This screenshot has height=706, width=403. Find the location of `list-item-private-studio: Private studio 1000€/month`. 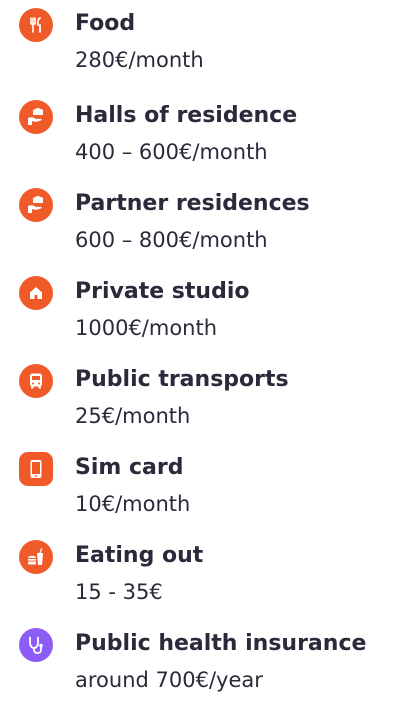

list-item-private-studio: Private studio 1000€/month is located at coordinates (201, 314).